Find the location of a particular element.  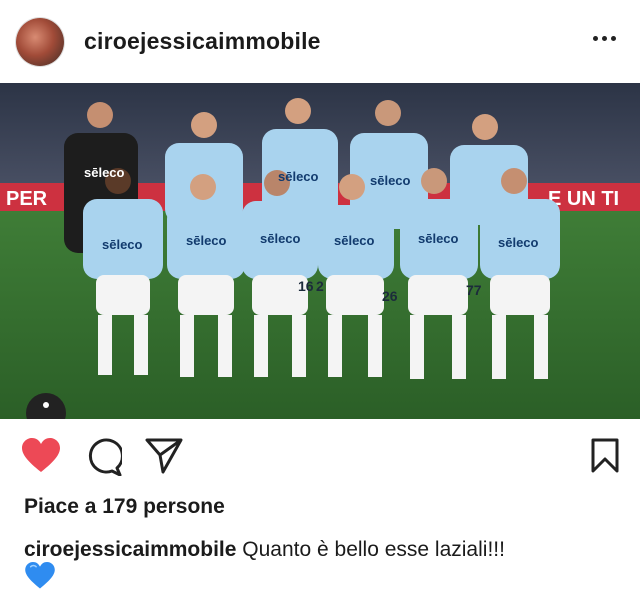

post-header: ciroejessicaimmobile is located at coordinates (320, 41).